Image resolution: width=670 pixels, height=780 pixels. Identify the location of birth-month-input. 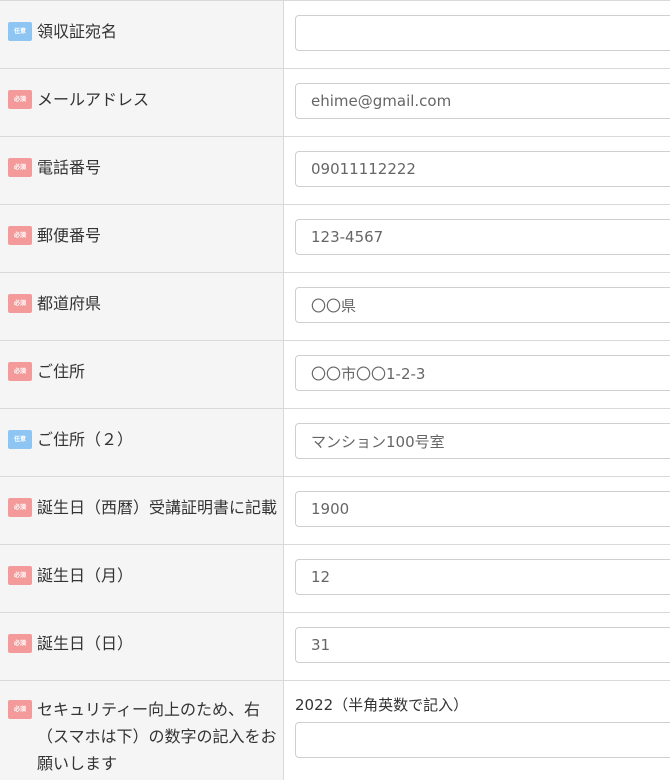
(482, 577).